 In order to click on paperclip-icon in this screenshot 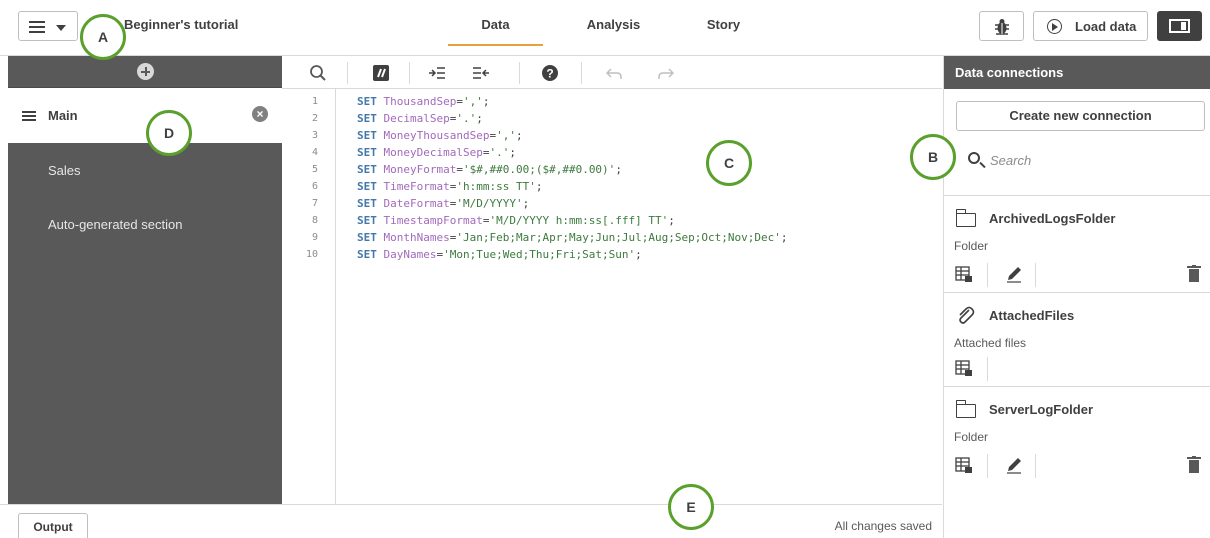, I will do `click(967, 315)`.